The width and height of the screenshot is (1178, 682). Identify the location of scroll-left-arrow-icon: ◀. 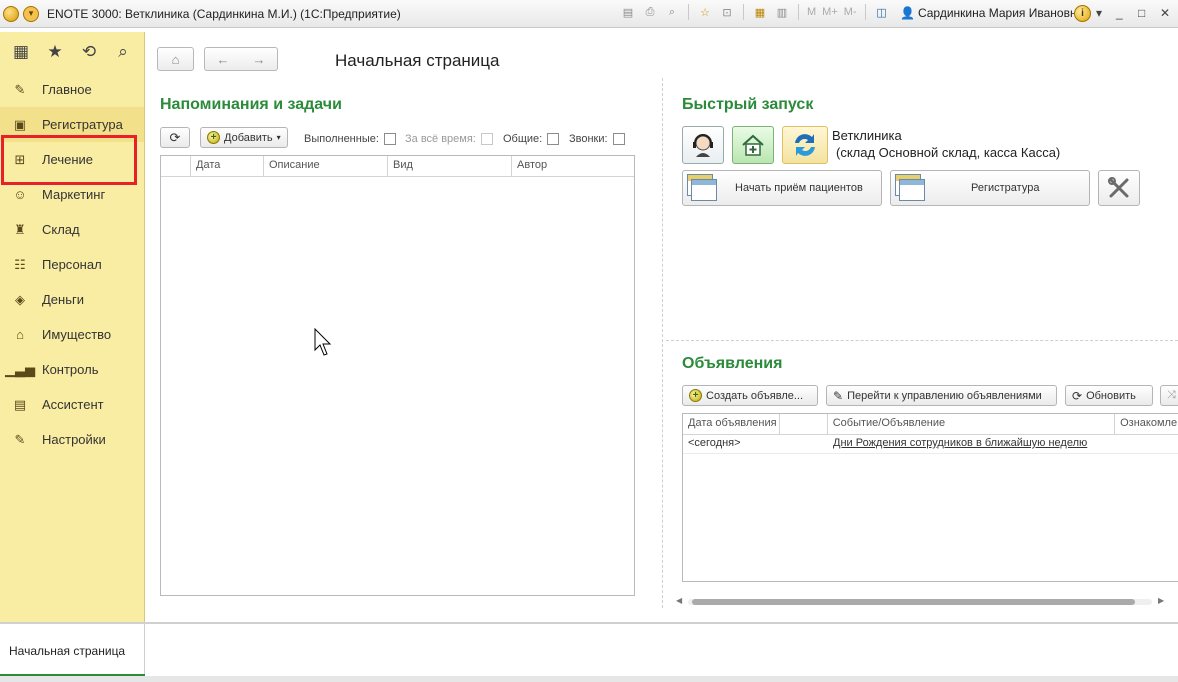
(679, 600).